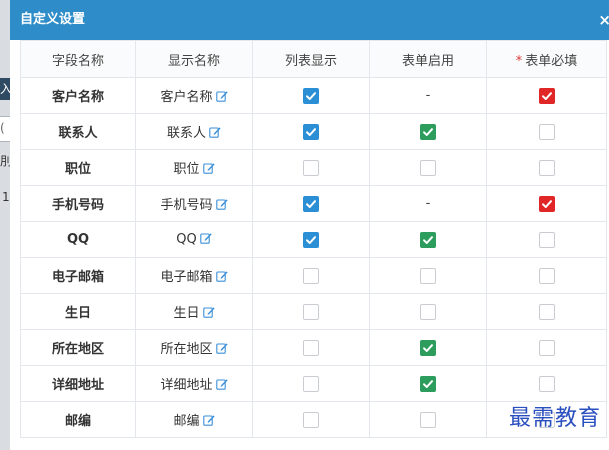  I want to click on display-name: 生日, so click(186, 313).